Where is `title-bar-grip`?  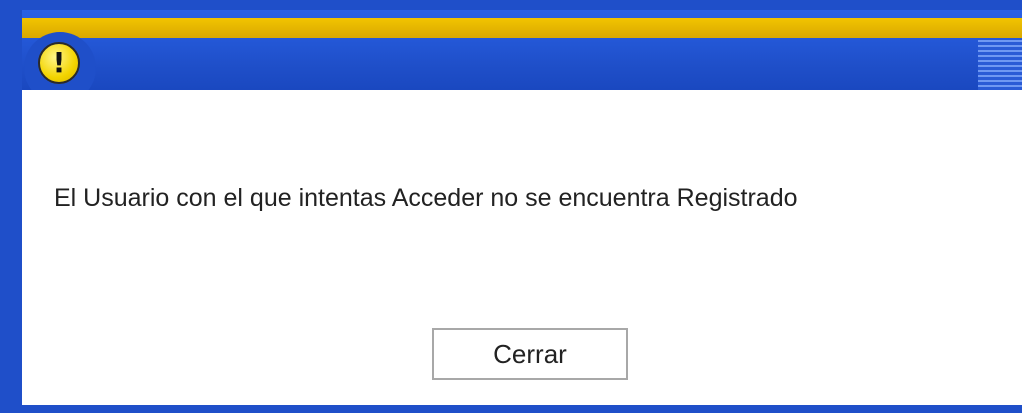
title-bar-grip is located at coordinates (1000, 65).